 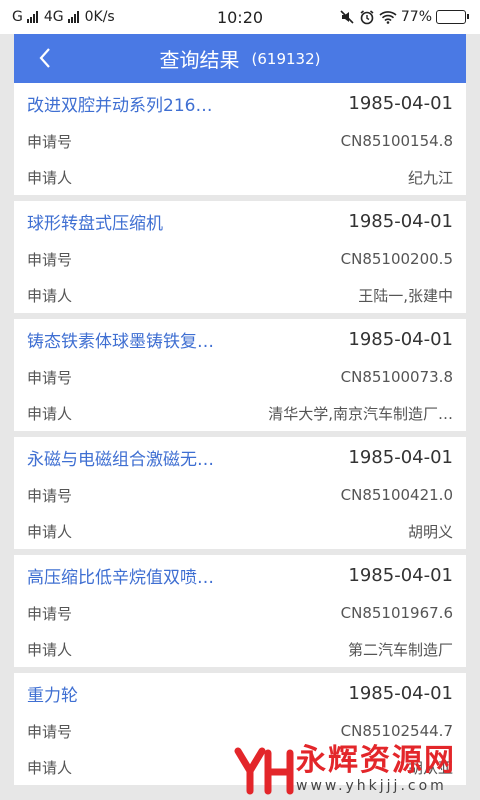 What do you see at coordinates (405, 295) in the screenshot?
I see `applicant-value: 王陆一,张建中` at bounding box center [405, 295].